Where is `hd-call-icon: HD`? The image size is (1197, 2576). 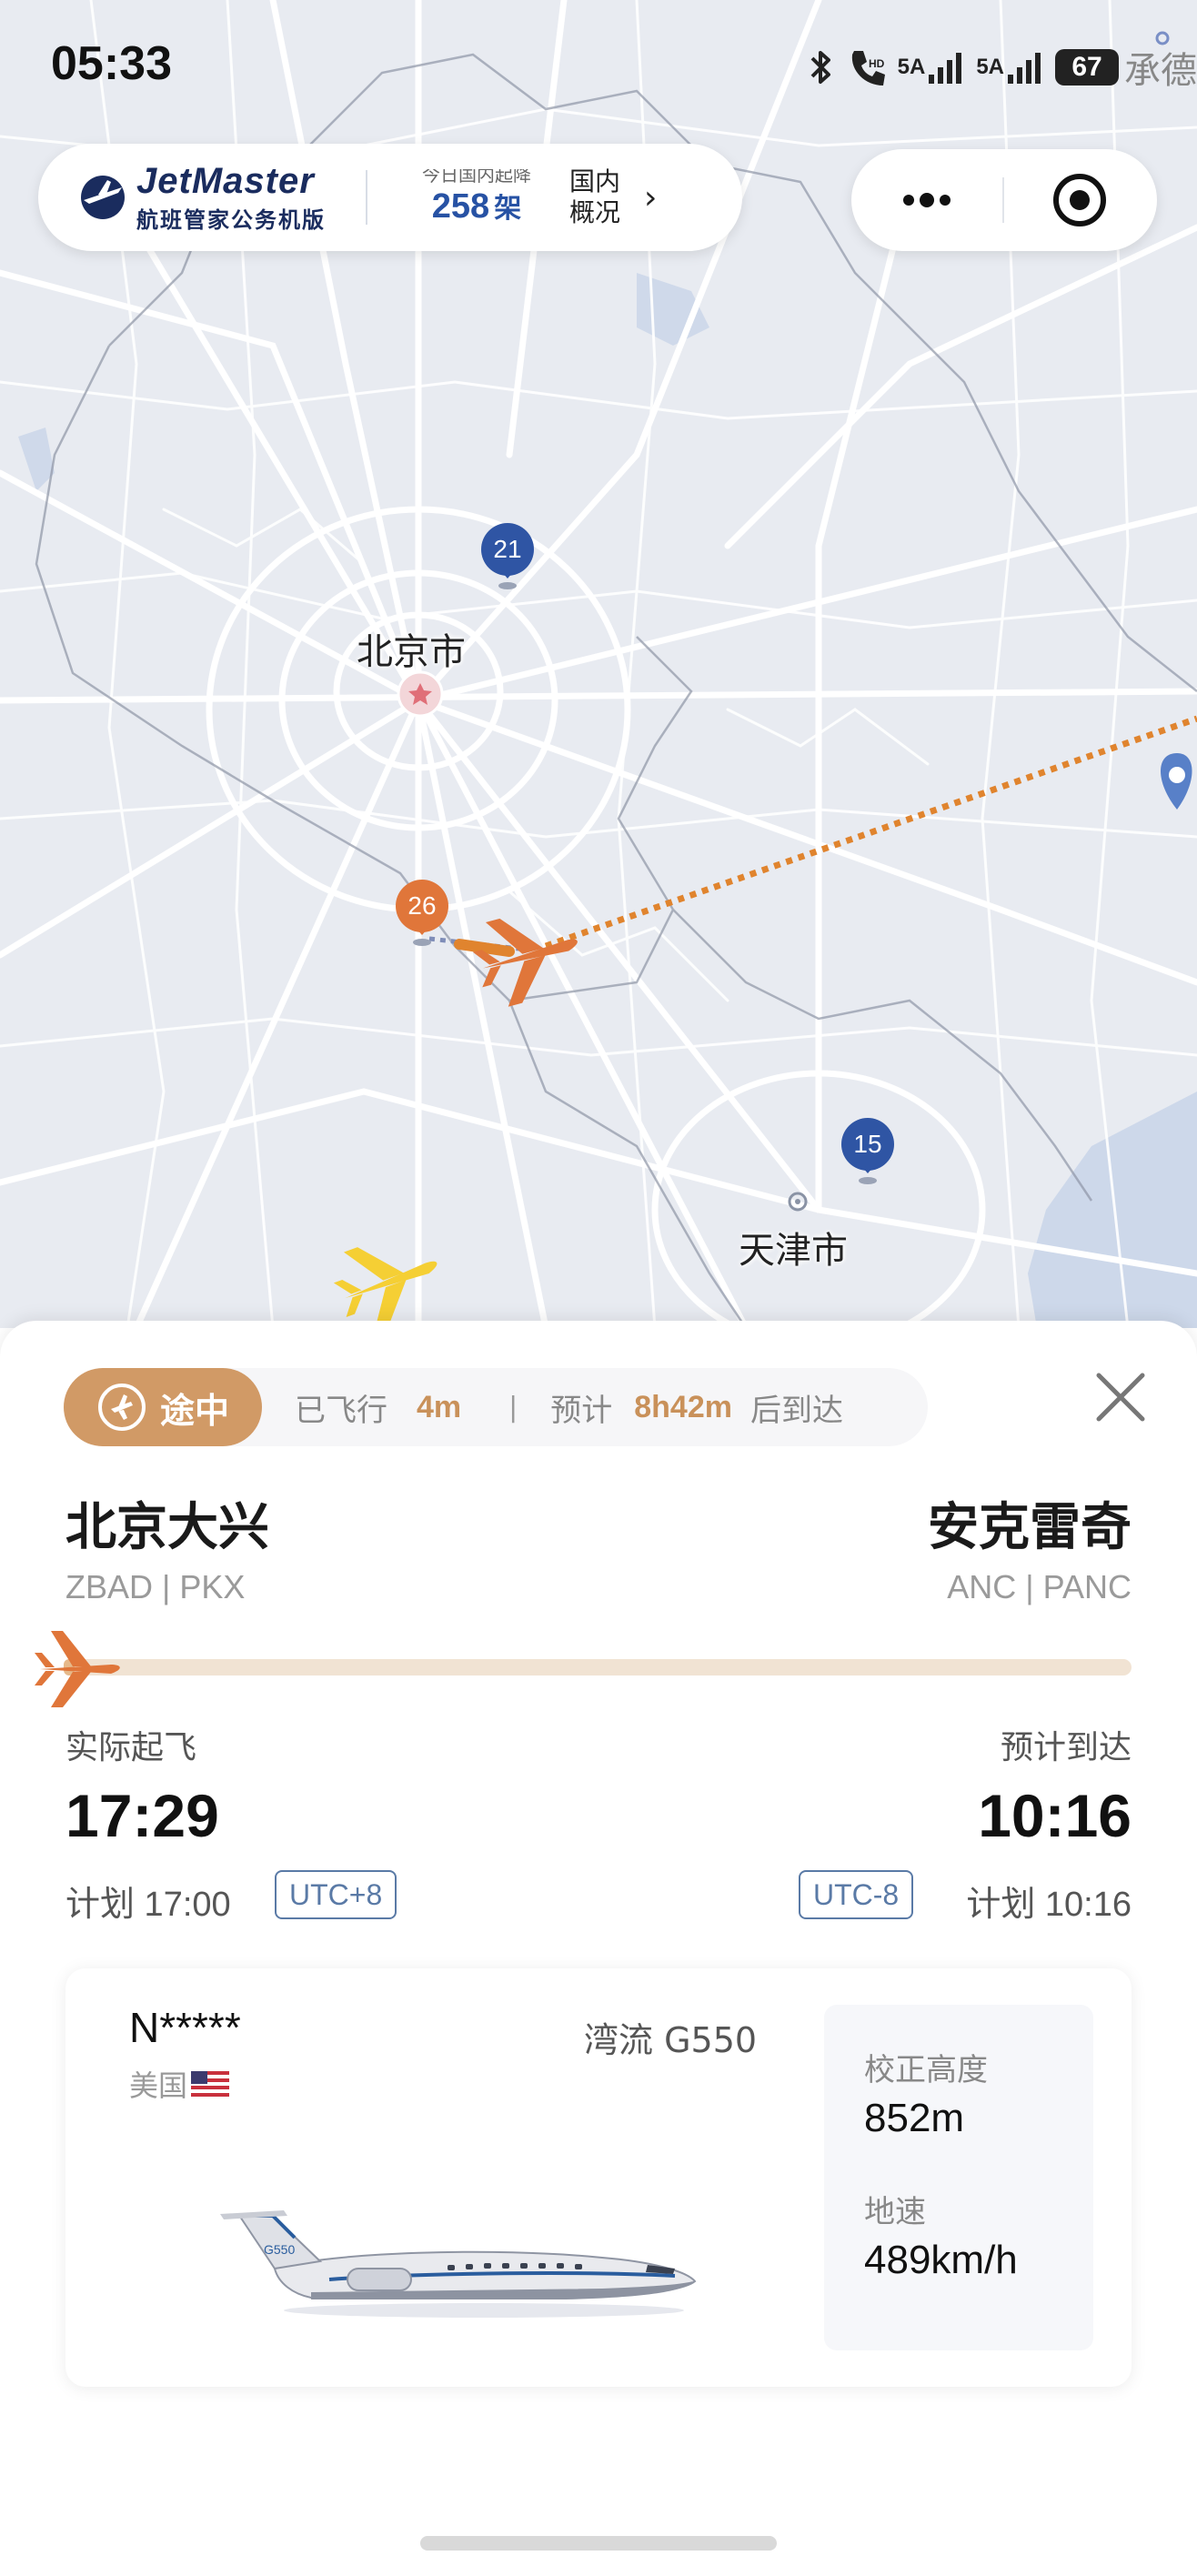
hd-call-icon: HD is located at coordinates (868, 68).